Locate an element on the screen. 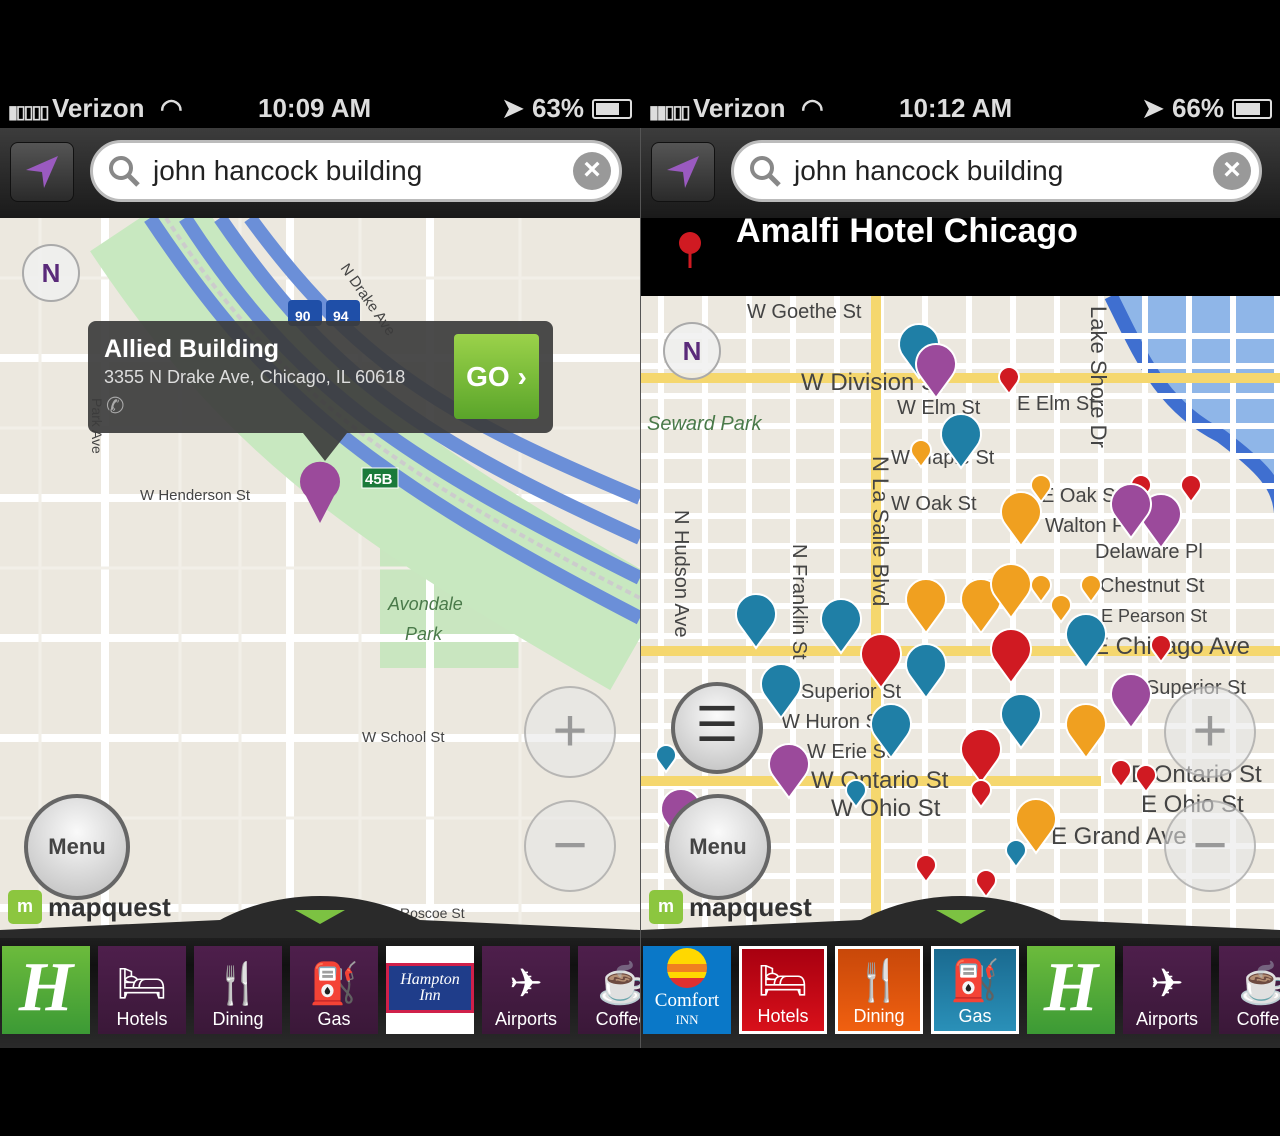  signal-icon: ▮▯▯▯▯ is located at coordinates (29, 112).